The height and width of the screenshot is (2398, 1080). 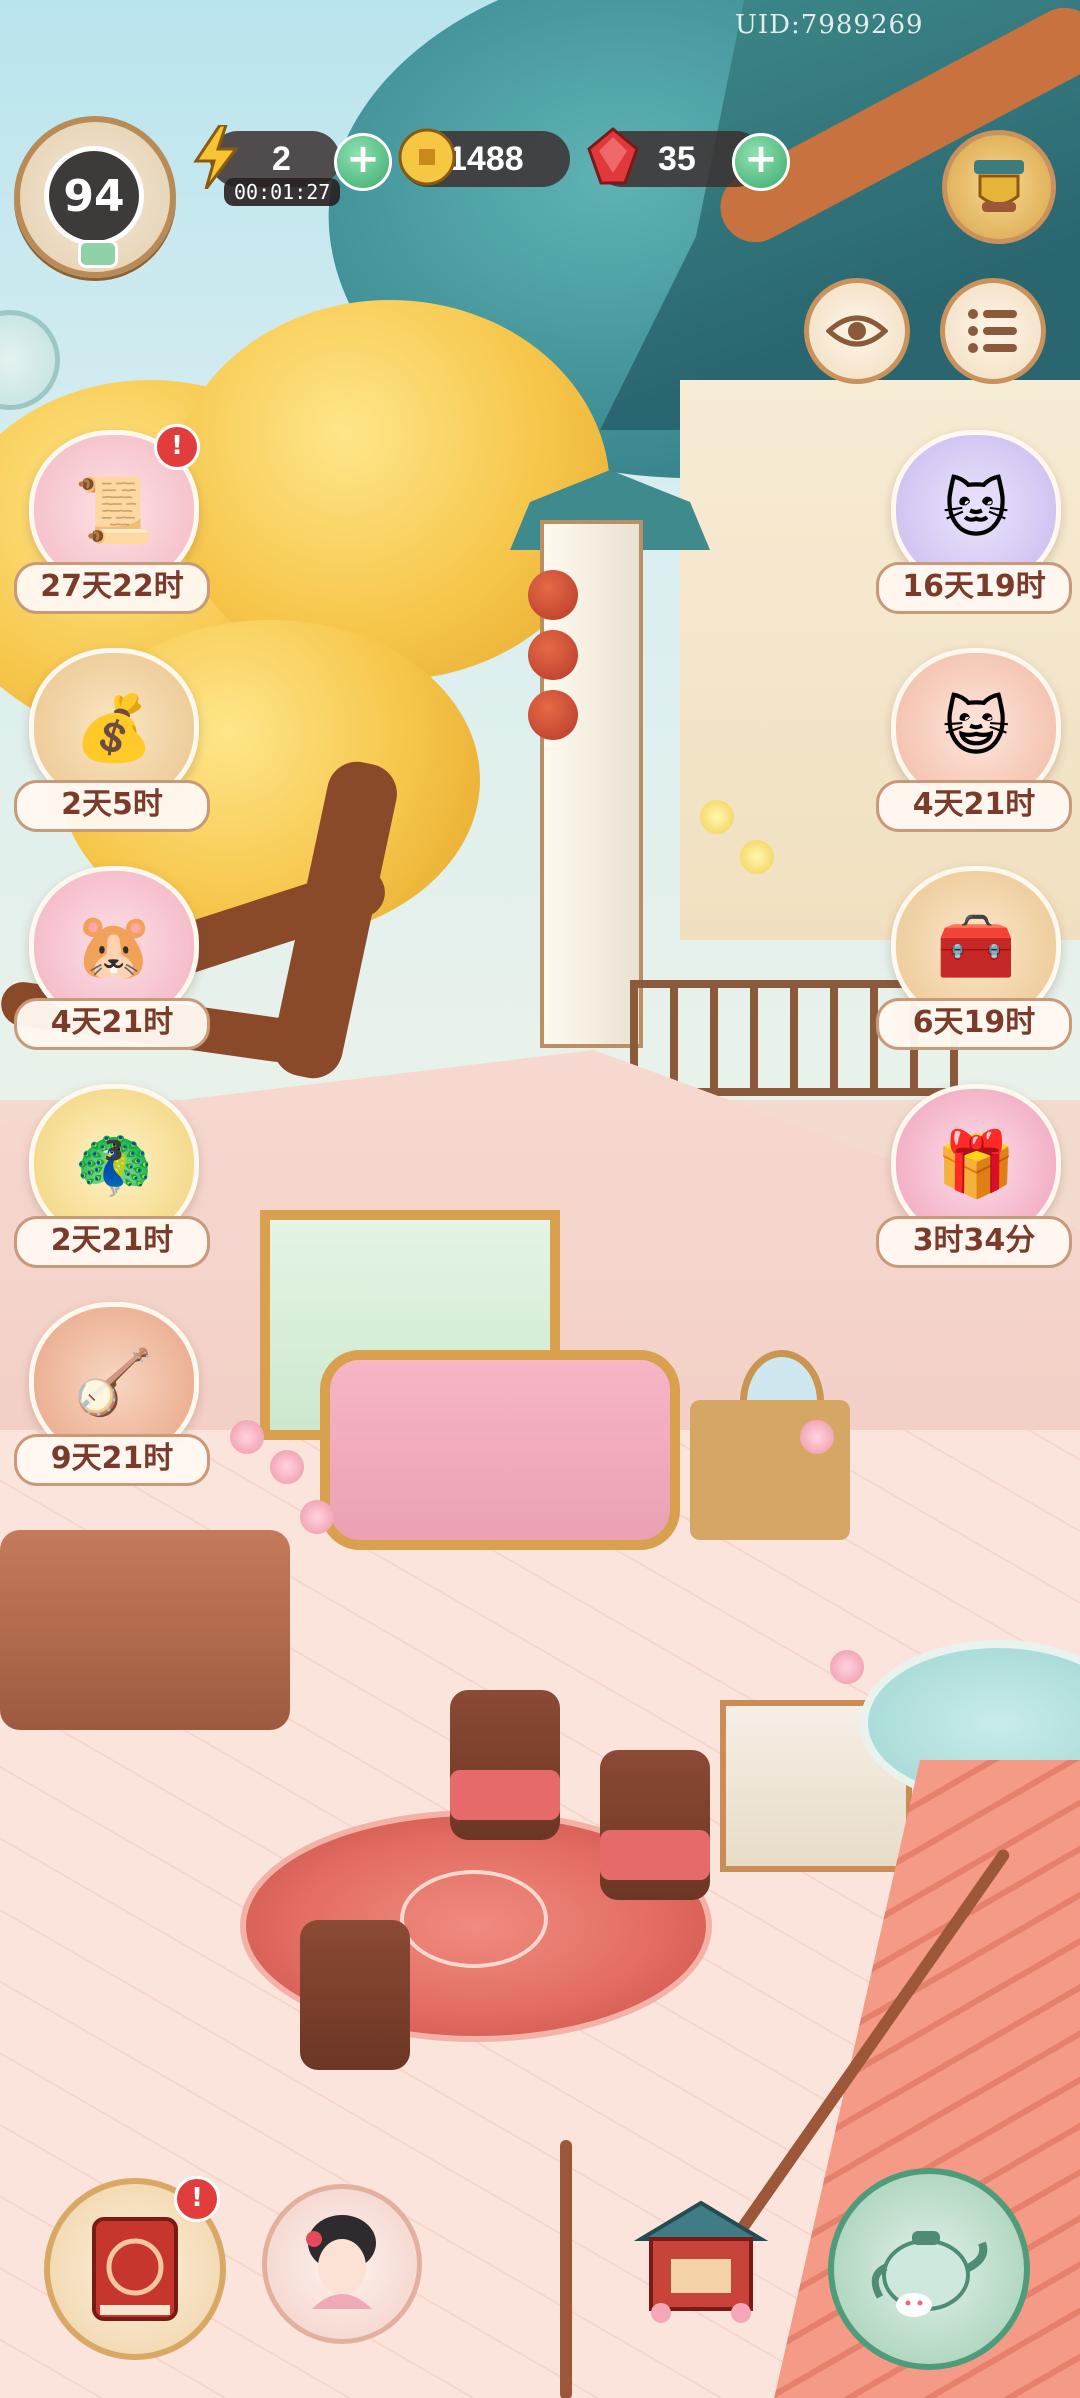 I want to click on coin-value: 1488, so click(x=486, y=158).